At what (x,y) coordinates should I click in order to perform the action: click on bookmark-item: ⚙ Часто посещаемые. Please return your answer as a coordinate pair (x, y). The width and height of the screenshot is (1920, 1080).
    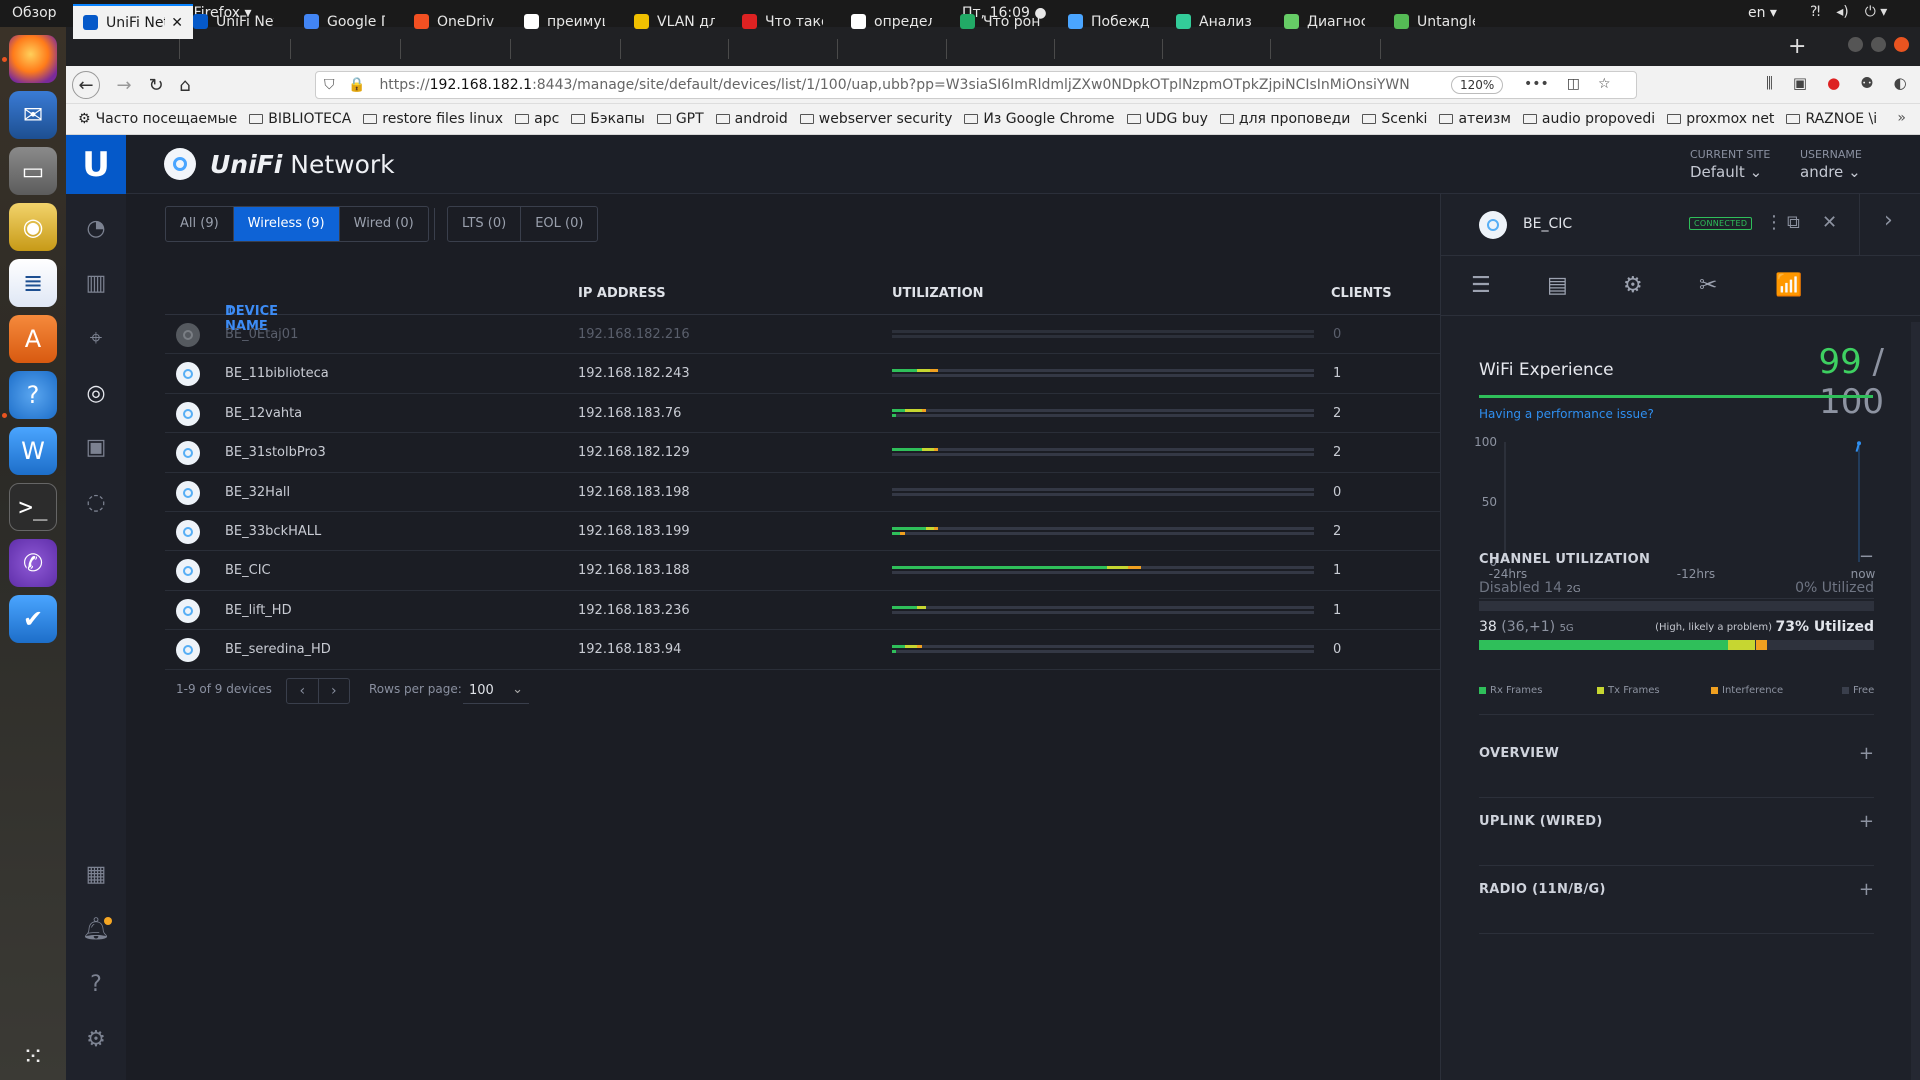
    Looking at the image, I should click on (157, 119).